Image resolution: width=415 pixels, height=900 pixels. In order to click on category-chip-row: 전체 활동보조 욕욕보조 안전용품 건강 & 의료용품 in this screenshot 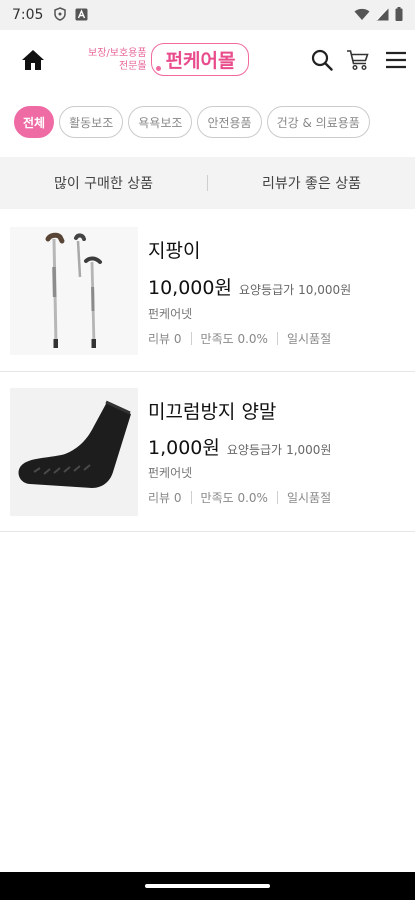, I will do `click(214, 123)`.